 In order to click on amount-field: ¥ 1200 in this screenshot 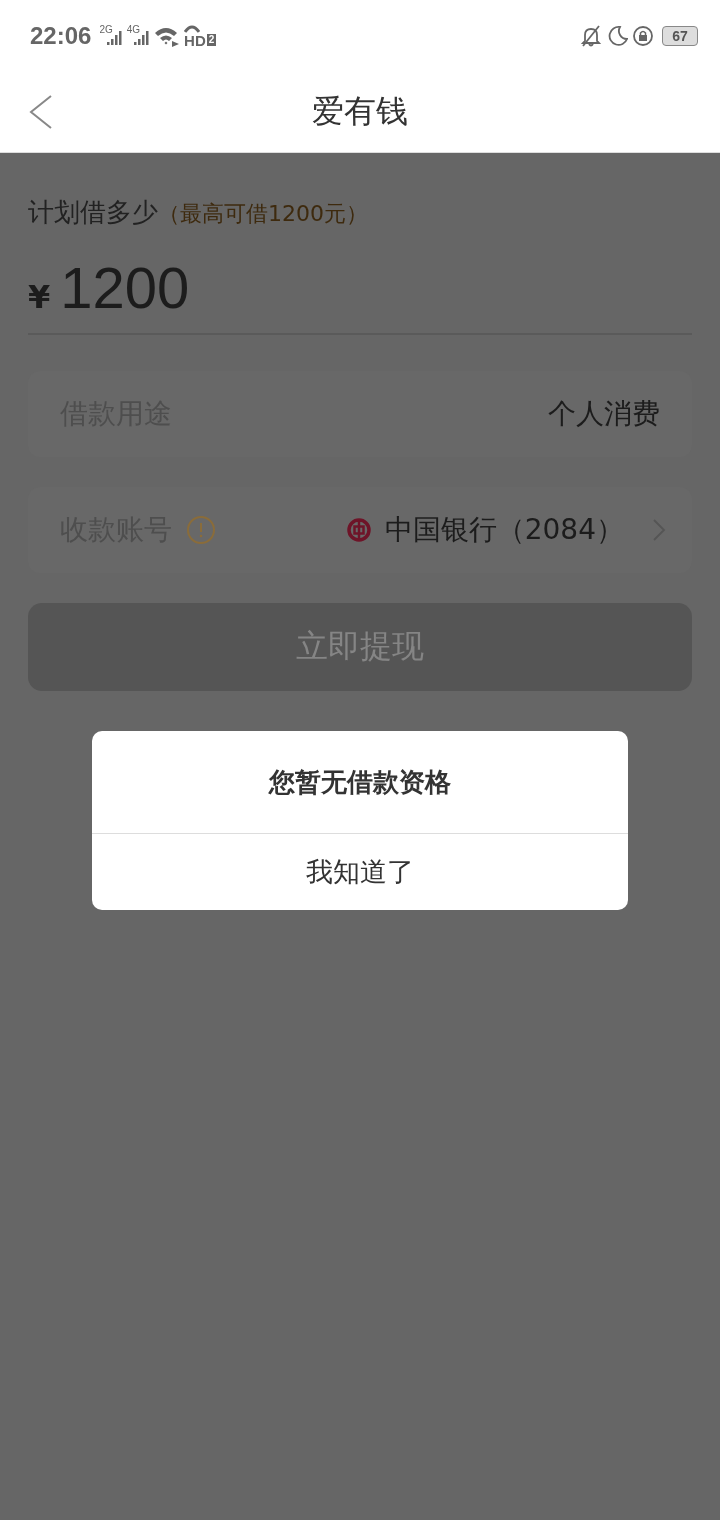, I will do `click(360, 294)`.